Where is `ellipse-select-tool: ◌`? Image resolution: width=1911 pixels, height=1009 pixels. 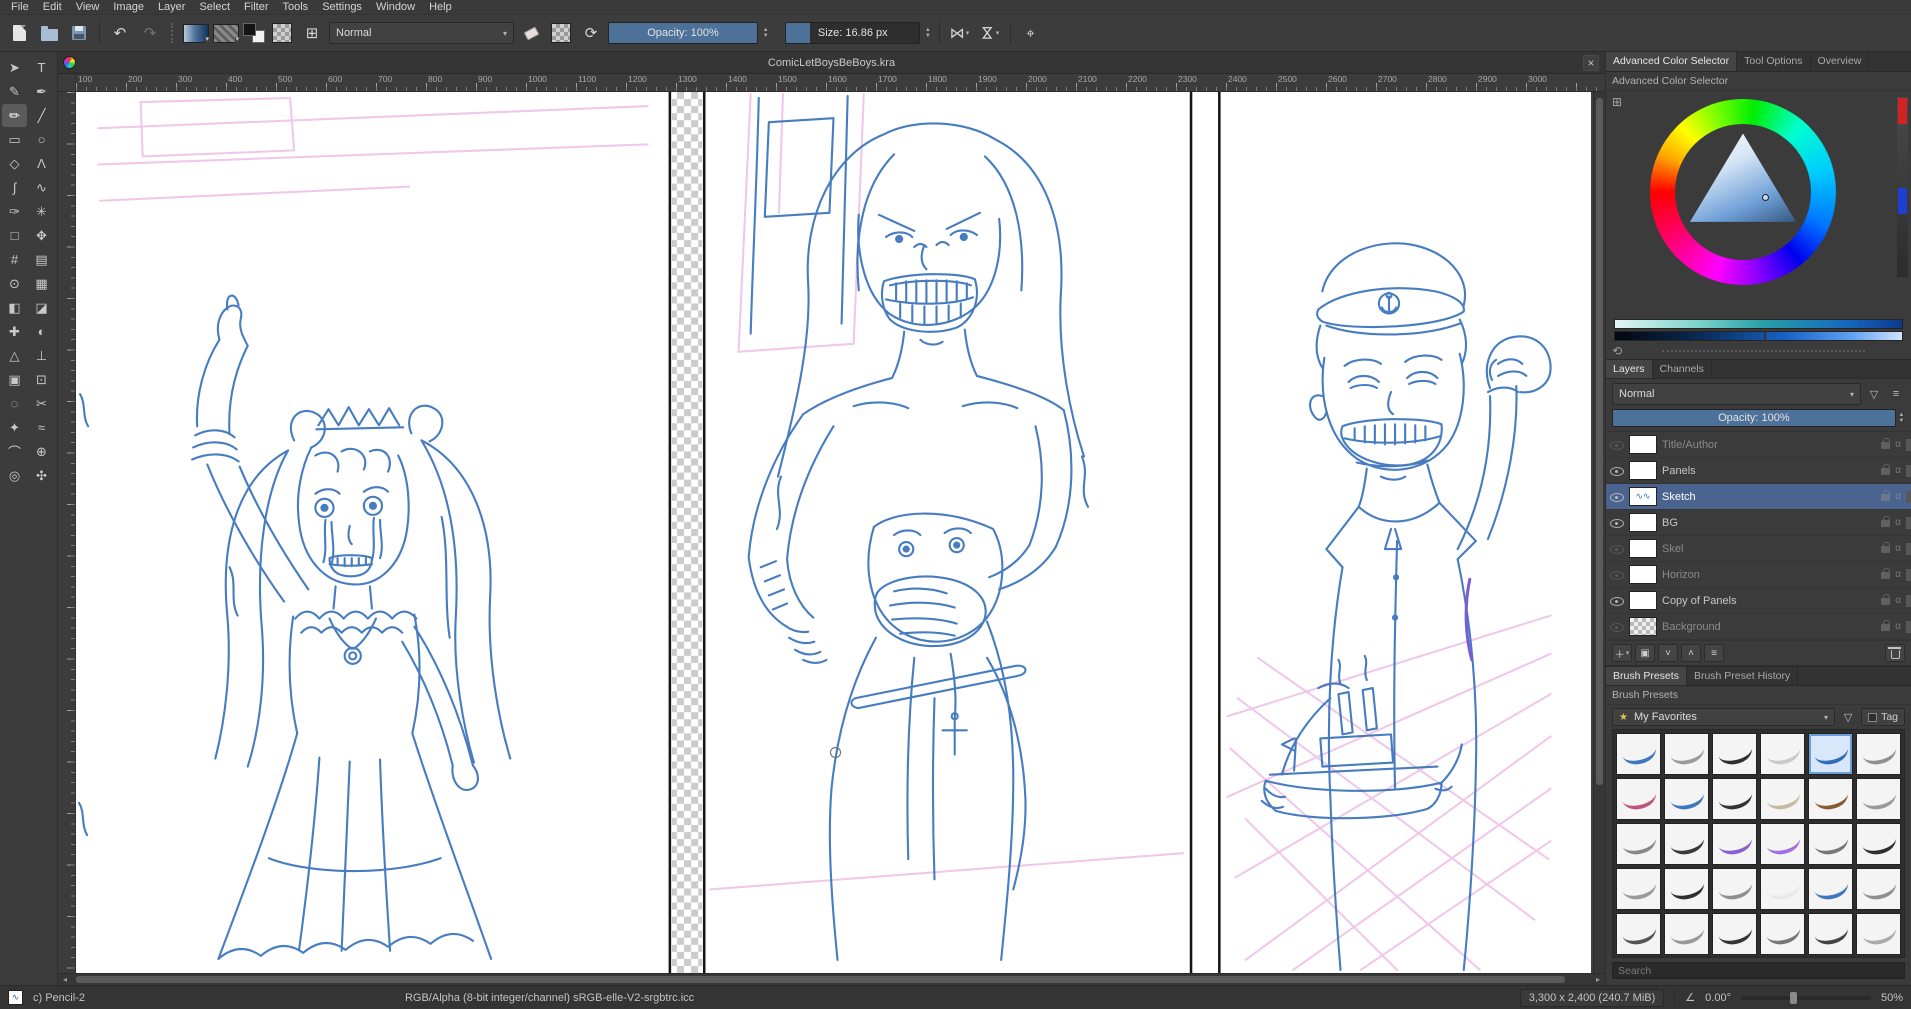 ellipse-select-tool: ◌ is located at coordinates (14, 403).